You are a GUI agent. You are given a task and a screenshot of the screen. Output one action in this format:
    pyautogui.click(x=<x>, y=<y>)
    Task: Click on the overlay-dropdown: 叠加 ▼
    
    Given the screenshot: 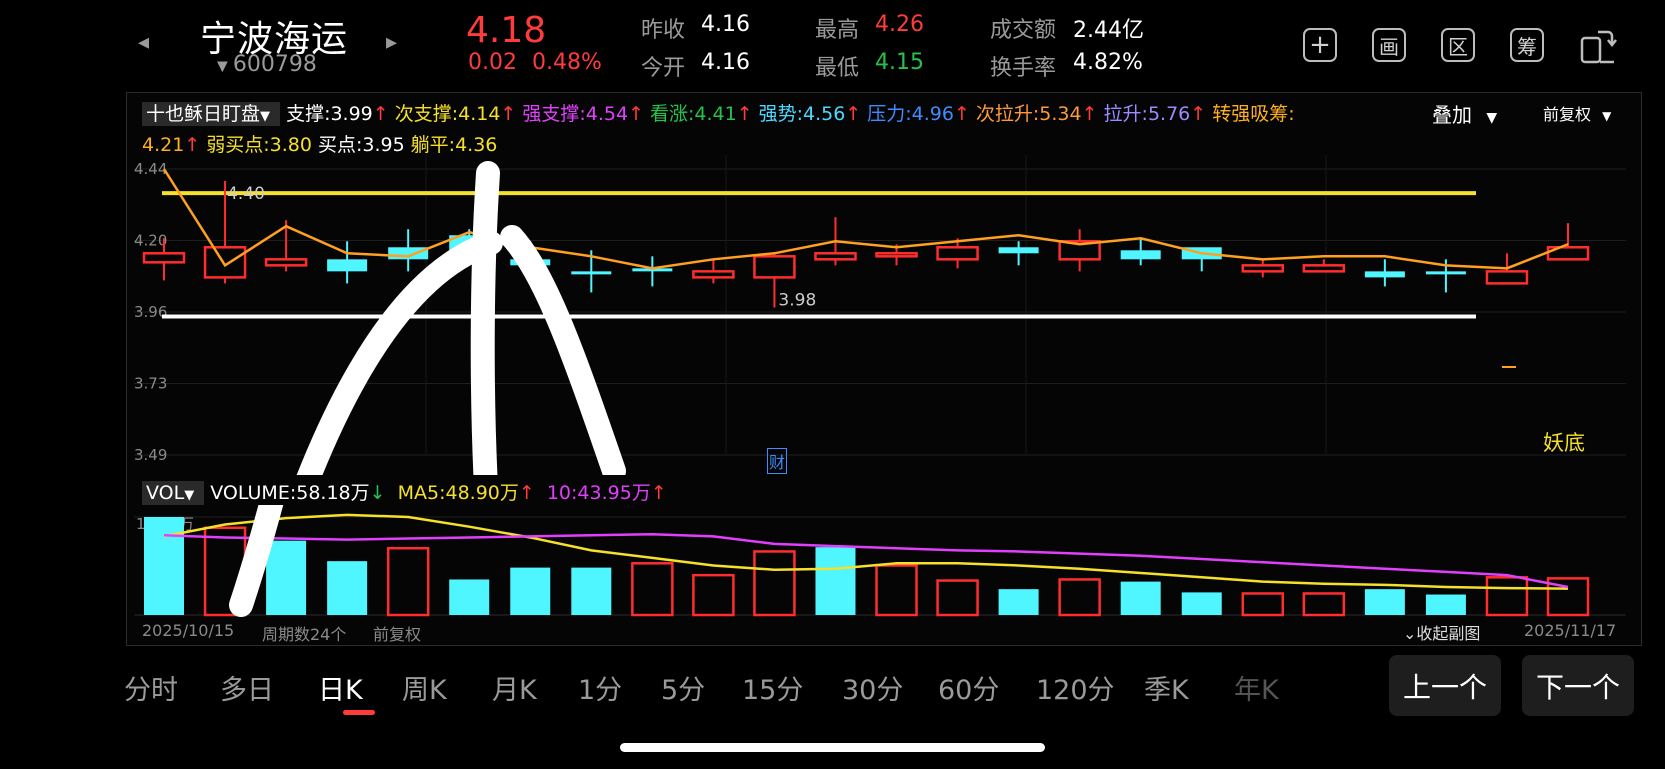 What is the action you would take?
    pyautogui.click(x=1464, y=113)
    